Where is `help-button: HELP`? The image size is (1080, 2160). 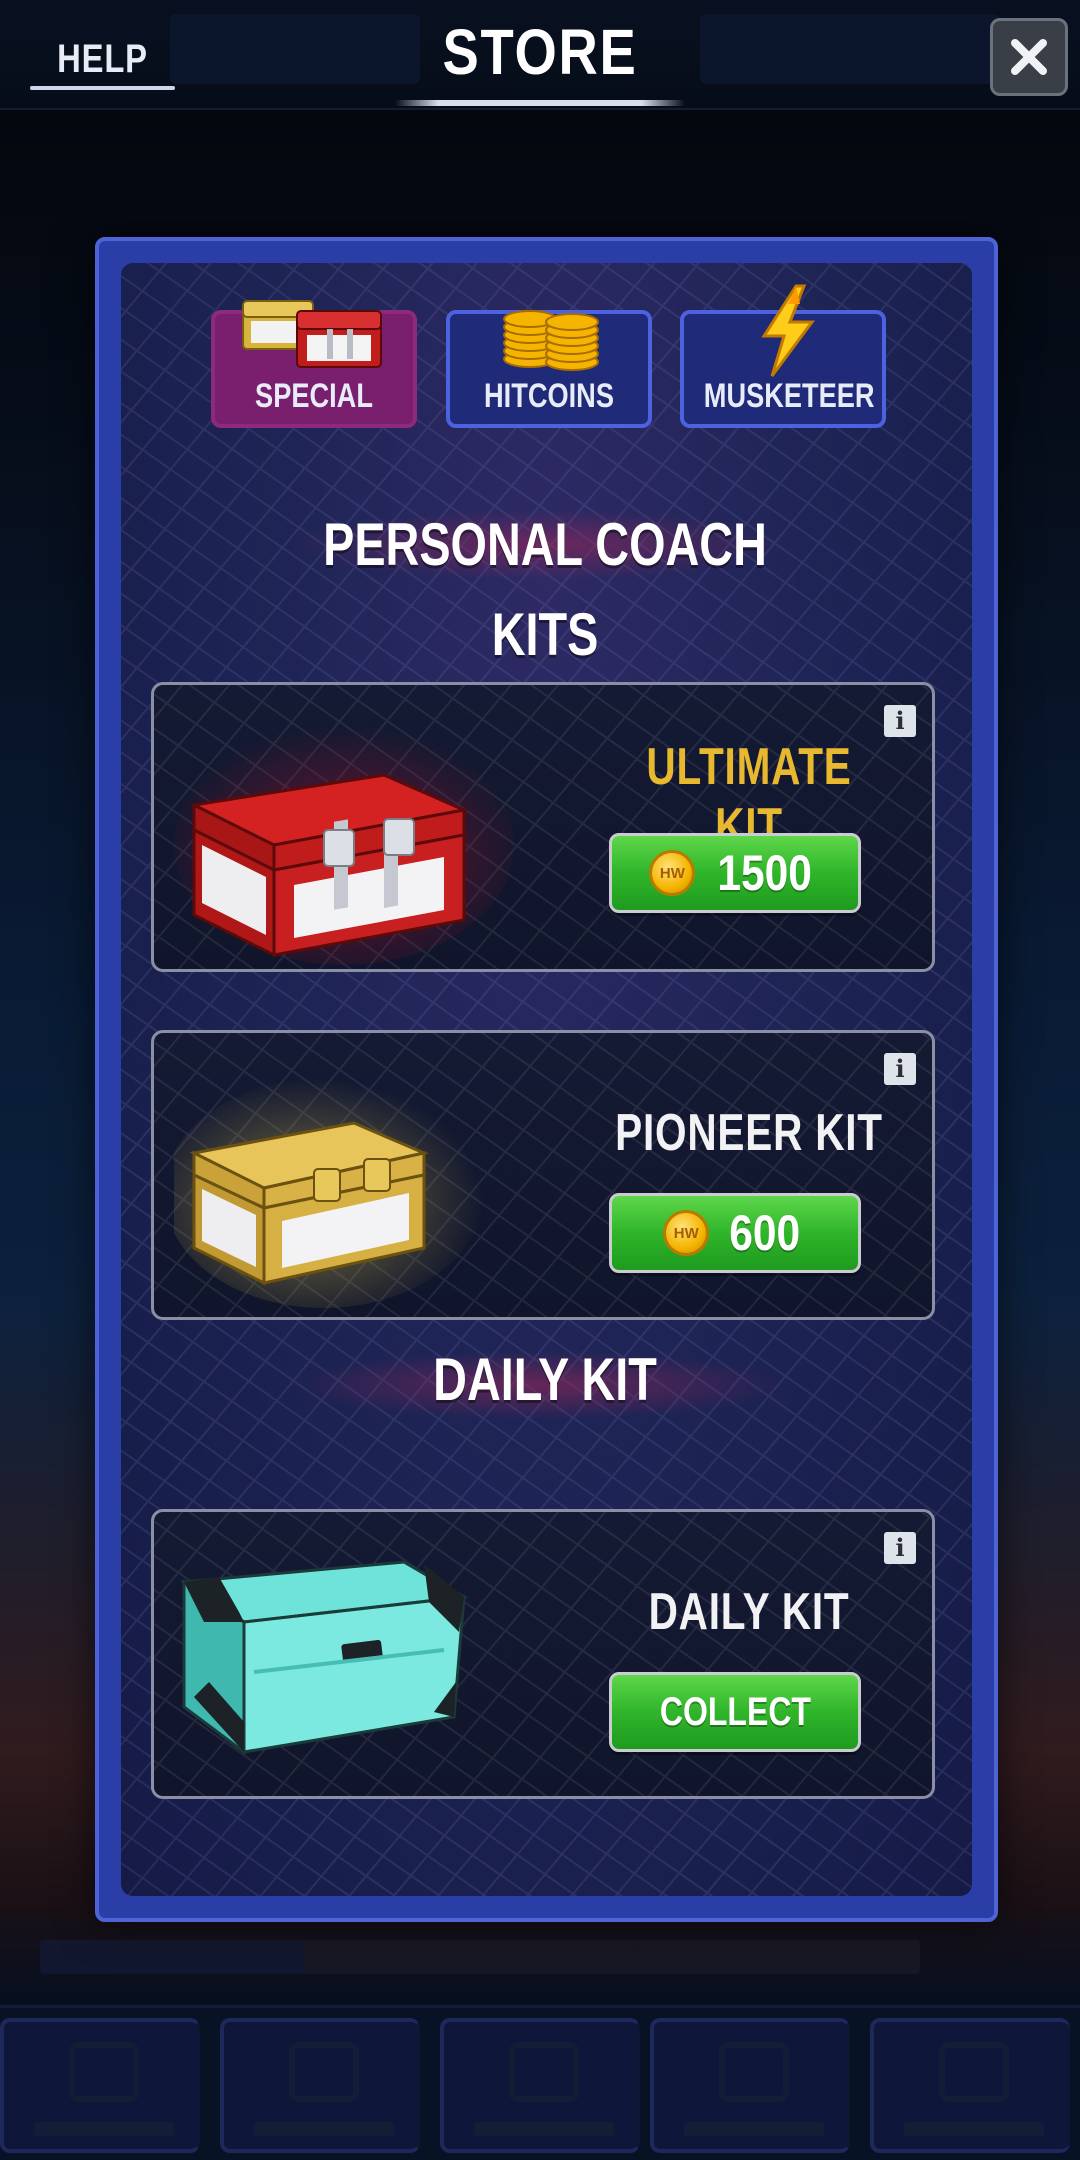 help-button: HELP is located at coordinates (102, 59).